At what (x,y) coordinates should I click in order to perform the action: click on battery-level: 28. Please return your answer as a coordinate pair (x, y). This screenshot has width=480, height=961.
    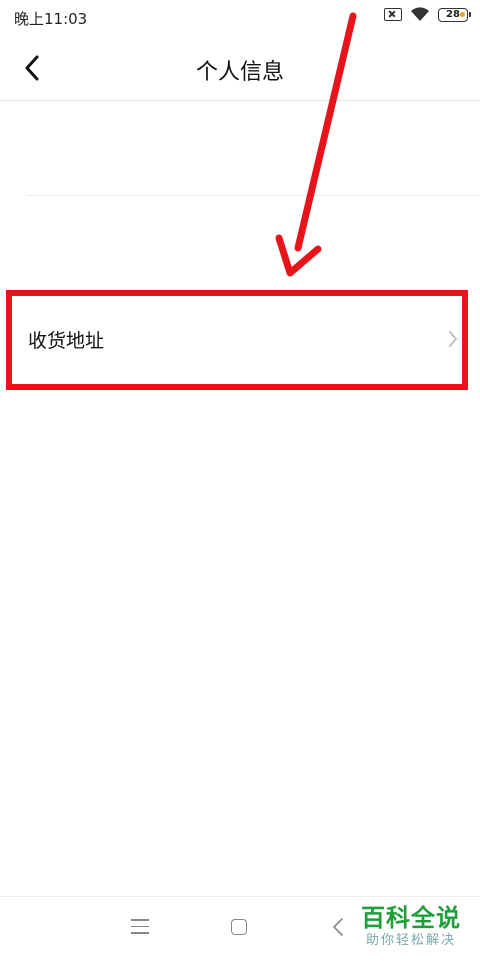
    Looking at the image, I should click on (453, 14).